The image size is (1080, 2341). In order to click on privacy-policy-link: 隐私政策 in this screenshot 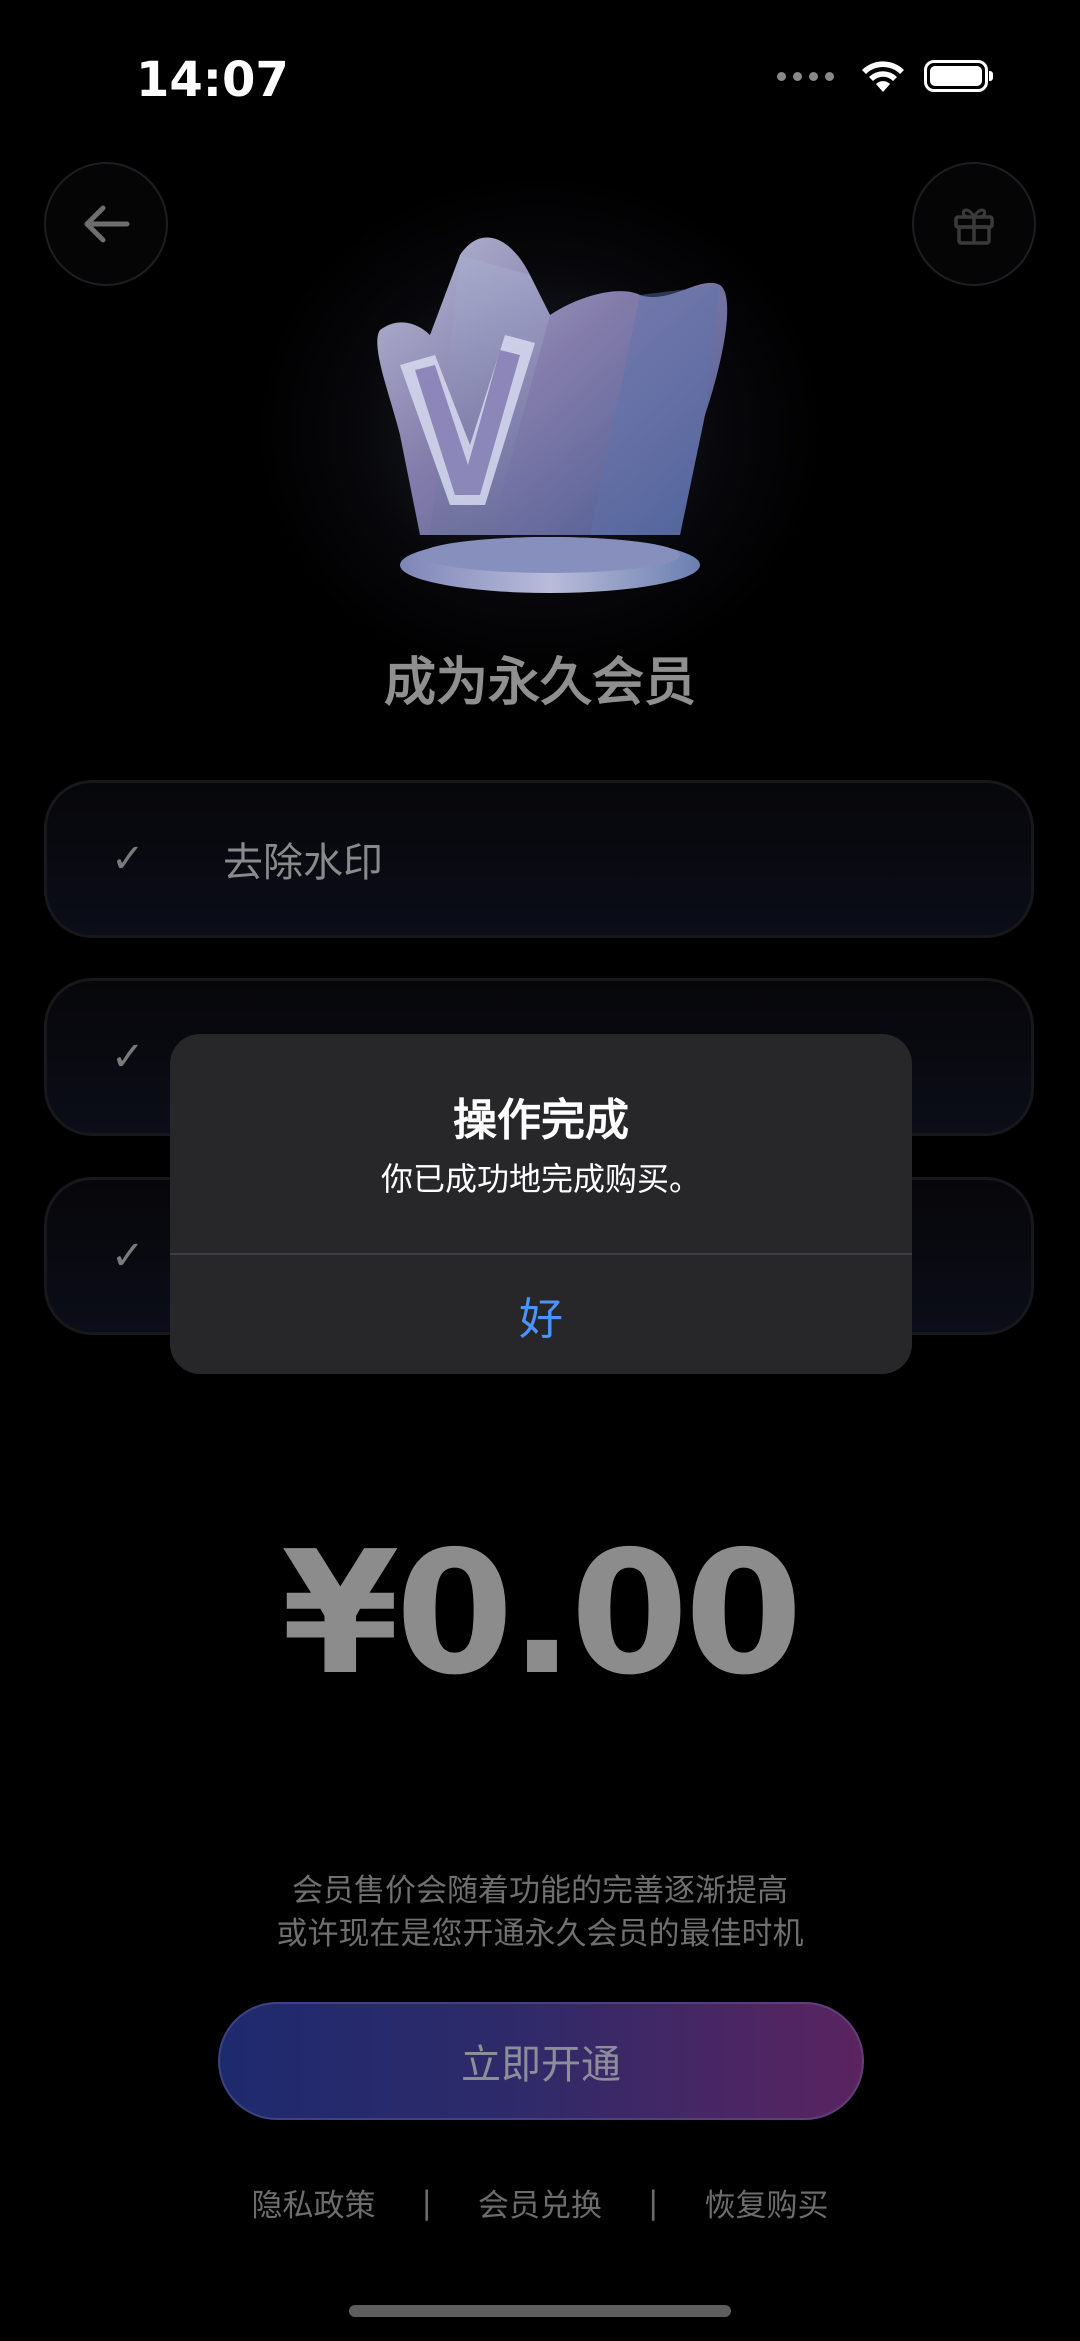, I will do `click(314, 2202)`.